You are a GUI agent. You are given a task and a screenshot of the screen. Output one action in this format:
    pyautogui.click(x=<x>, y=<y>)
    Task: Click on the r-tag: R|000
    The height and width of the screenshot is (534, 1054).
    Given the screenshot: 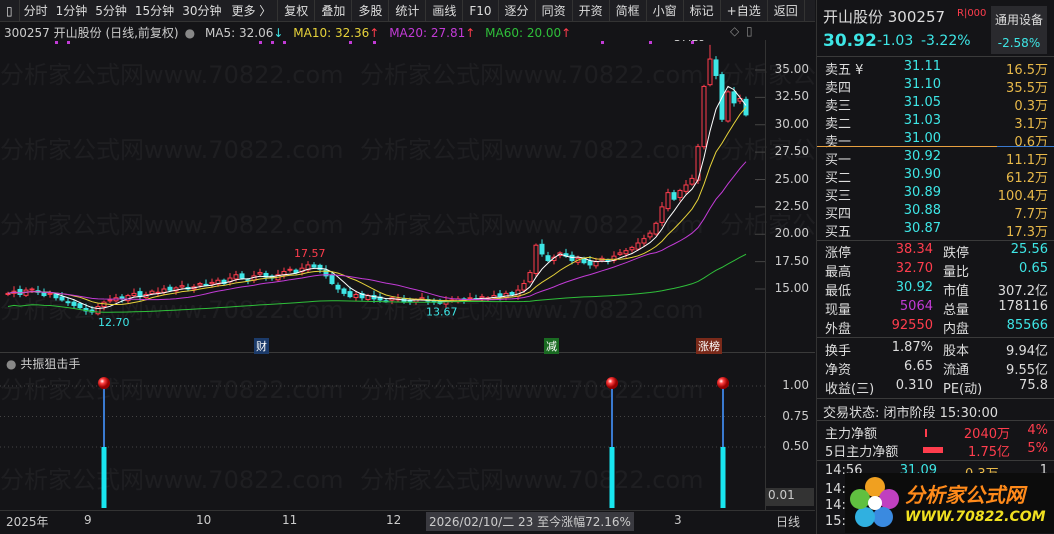 What is the action you would take?
    pyautogui.click(x=972, y=13)
    